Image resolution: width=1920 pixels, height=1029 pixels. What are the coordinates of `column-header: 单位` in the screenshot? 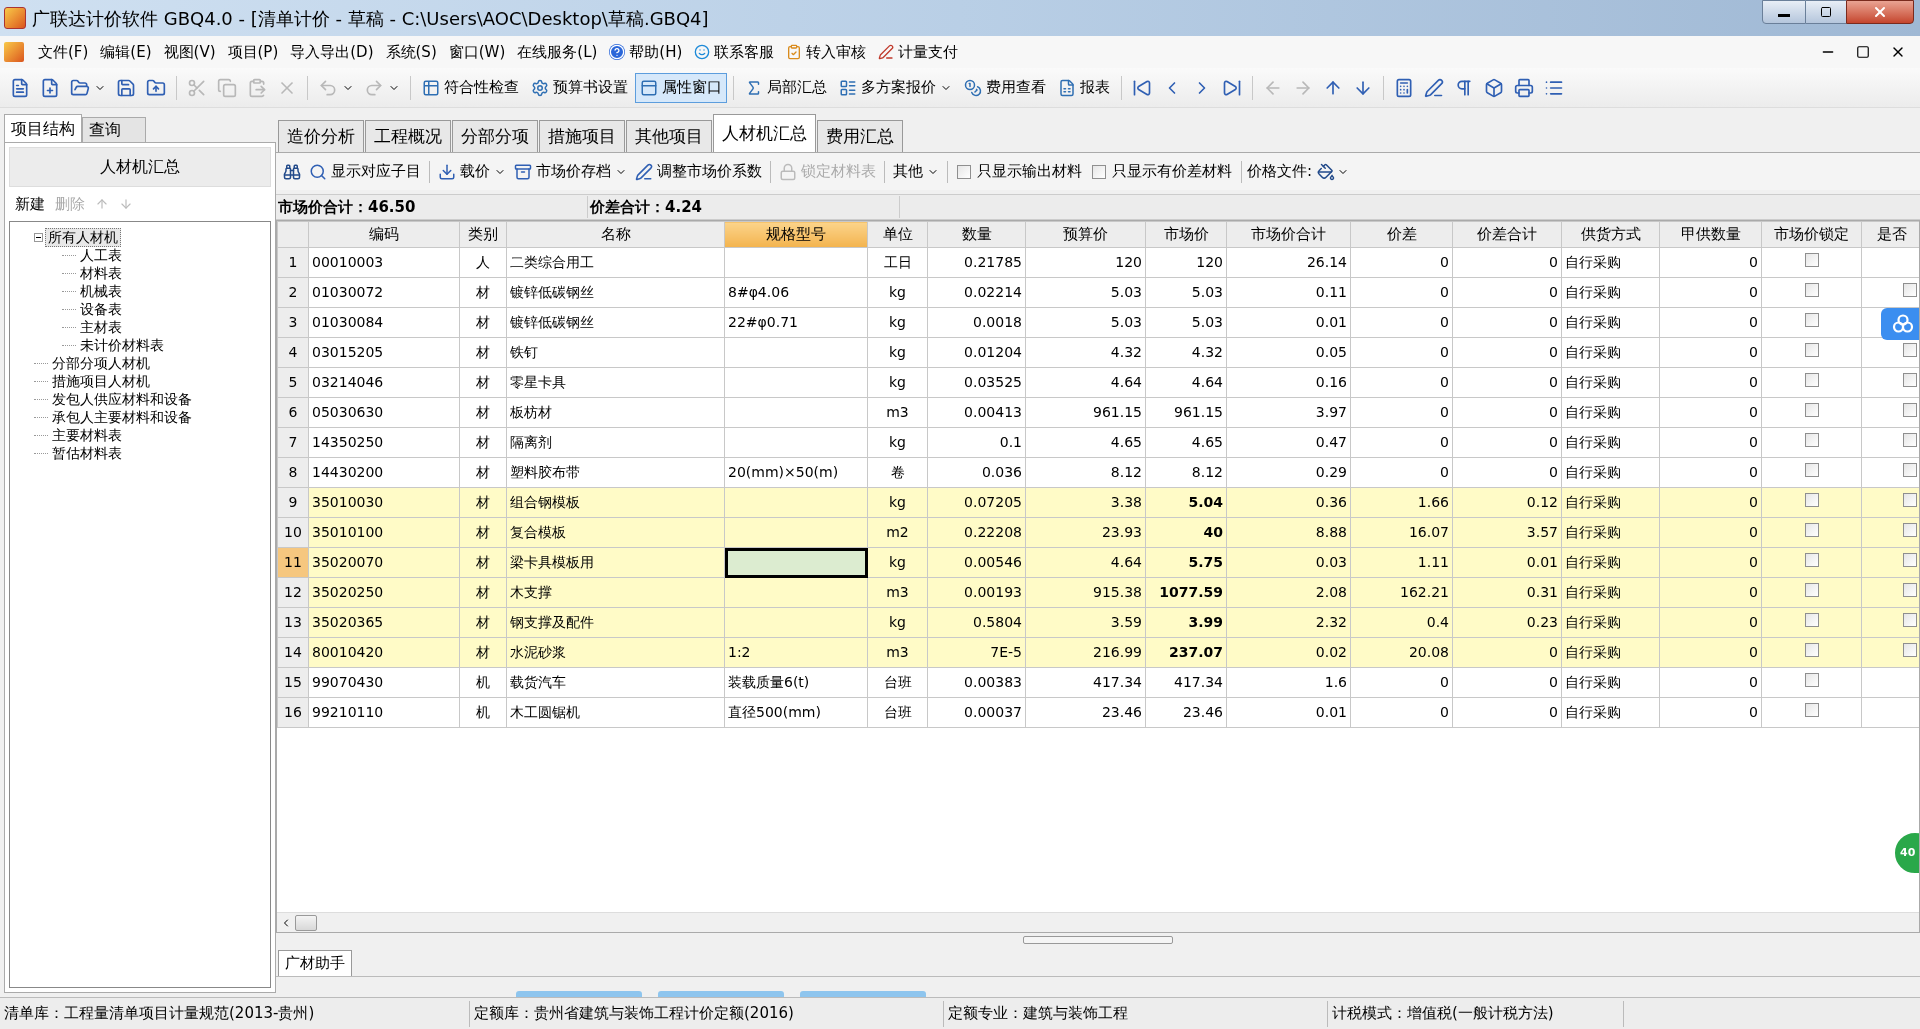 It's located at (897, 234).